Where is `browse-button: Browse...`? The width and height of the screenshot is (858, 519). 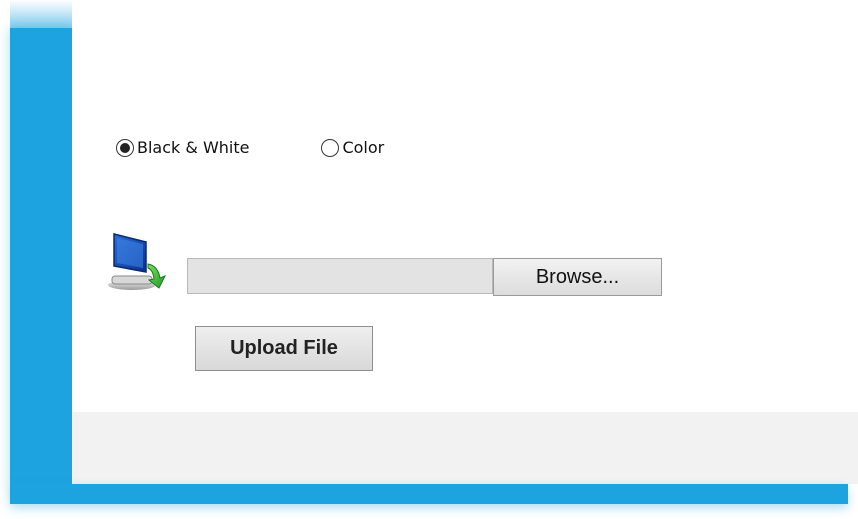 browse-button: Browse... is located at coordinates (577, 277).